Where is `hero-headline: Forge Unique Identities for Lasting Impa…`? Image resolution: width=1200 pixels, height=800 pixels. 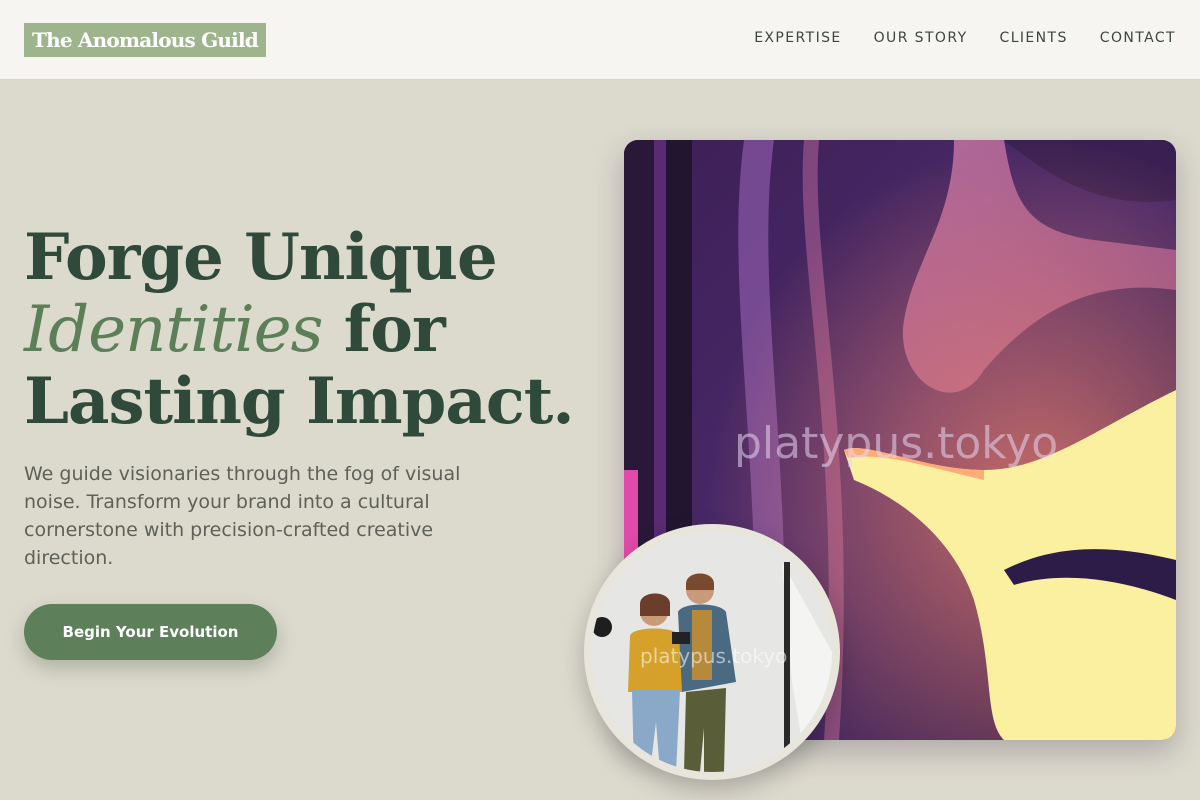
hero-headline: Forge Unique Identities for Lasting Impa… is located at coordinates (314, 330).